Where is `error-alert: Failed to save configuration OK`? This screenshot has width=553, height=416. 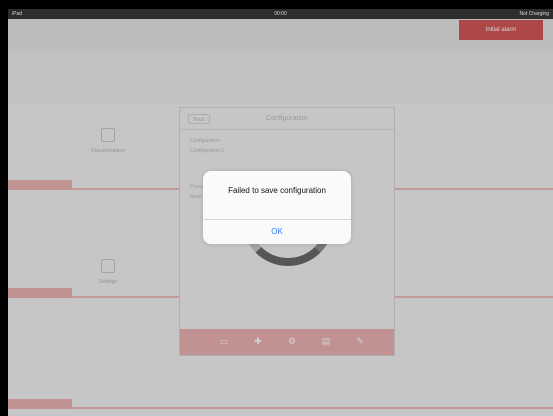
error-alert: Failed to save configuration OK is located at coordinates (277, 207).